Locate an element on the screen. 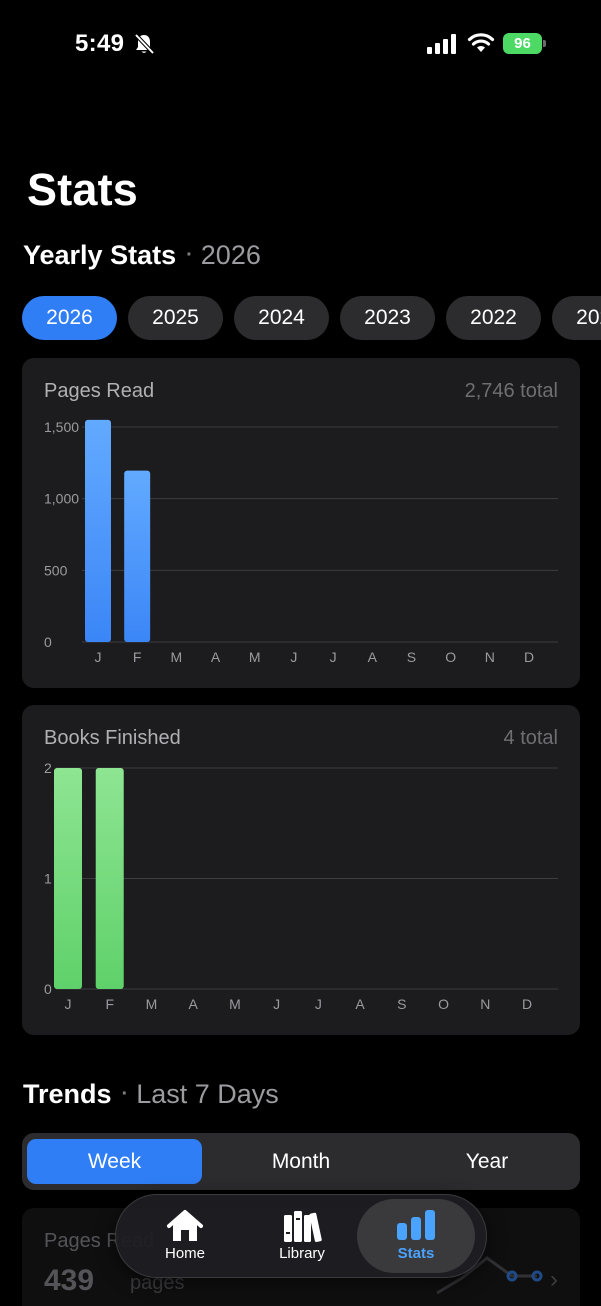  y-tick-label: 1 is located at coordinates (48, 879).